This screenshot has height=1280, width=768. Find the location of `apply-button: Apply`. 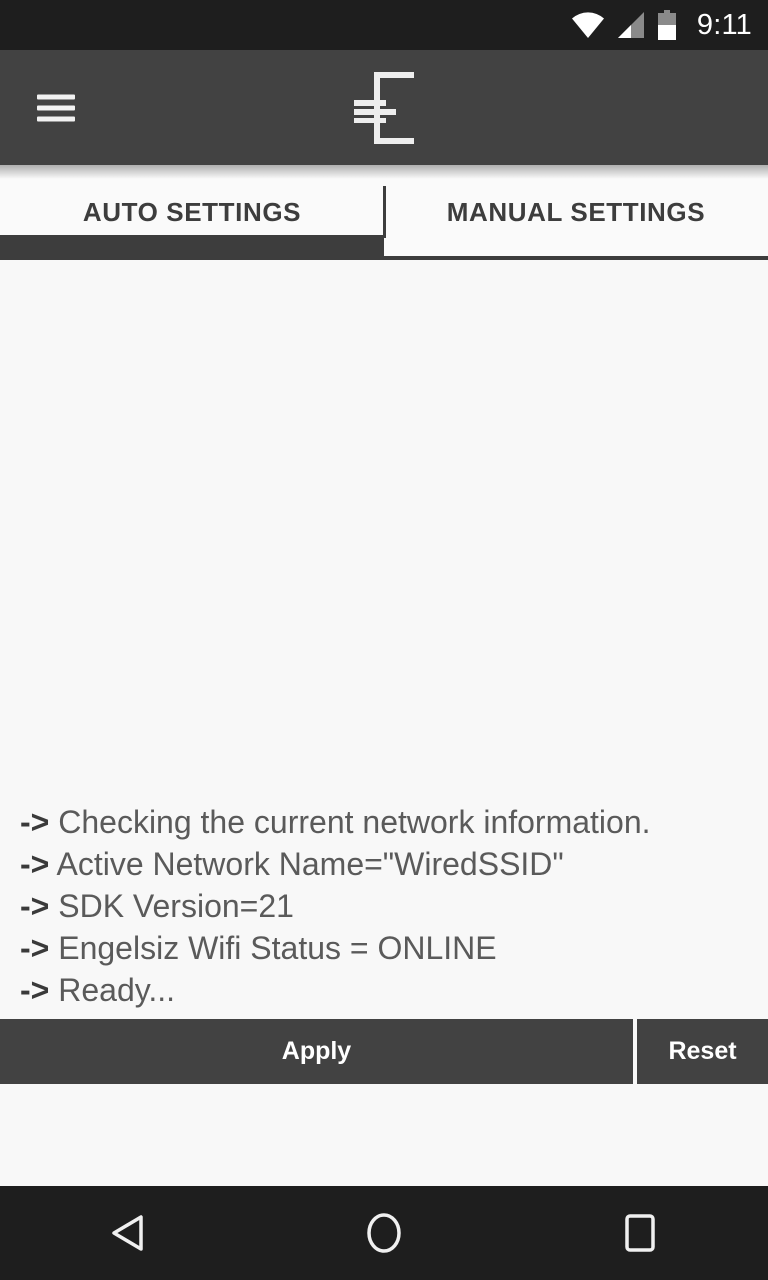

apply-button: Apply is located at coordinates (316, 1051).